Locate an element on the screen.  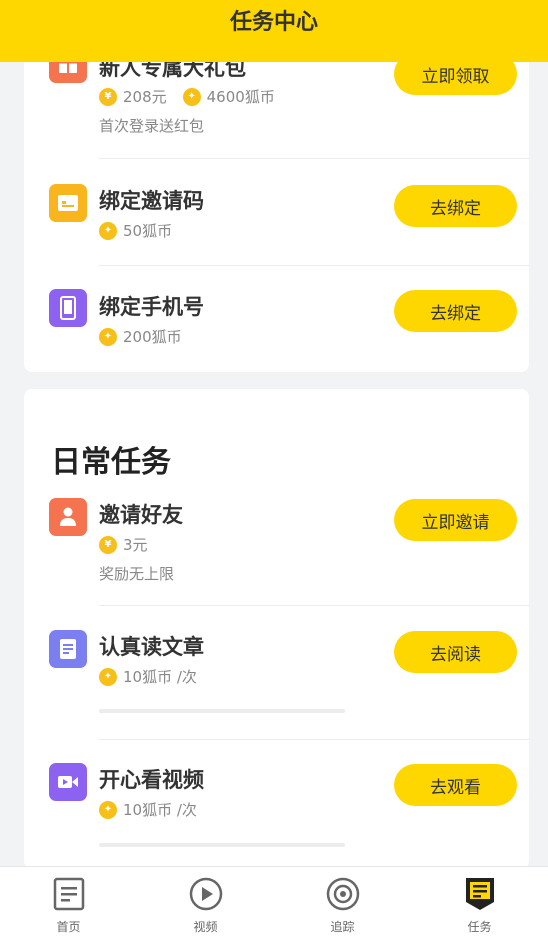
tab-label: 首页 is located at coordinates (68, 927).